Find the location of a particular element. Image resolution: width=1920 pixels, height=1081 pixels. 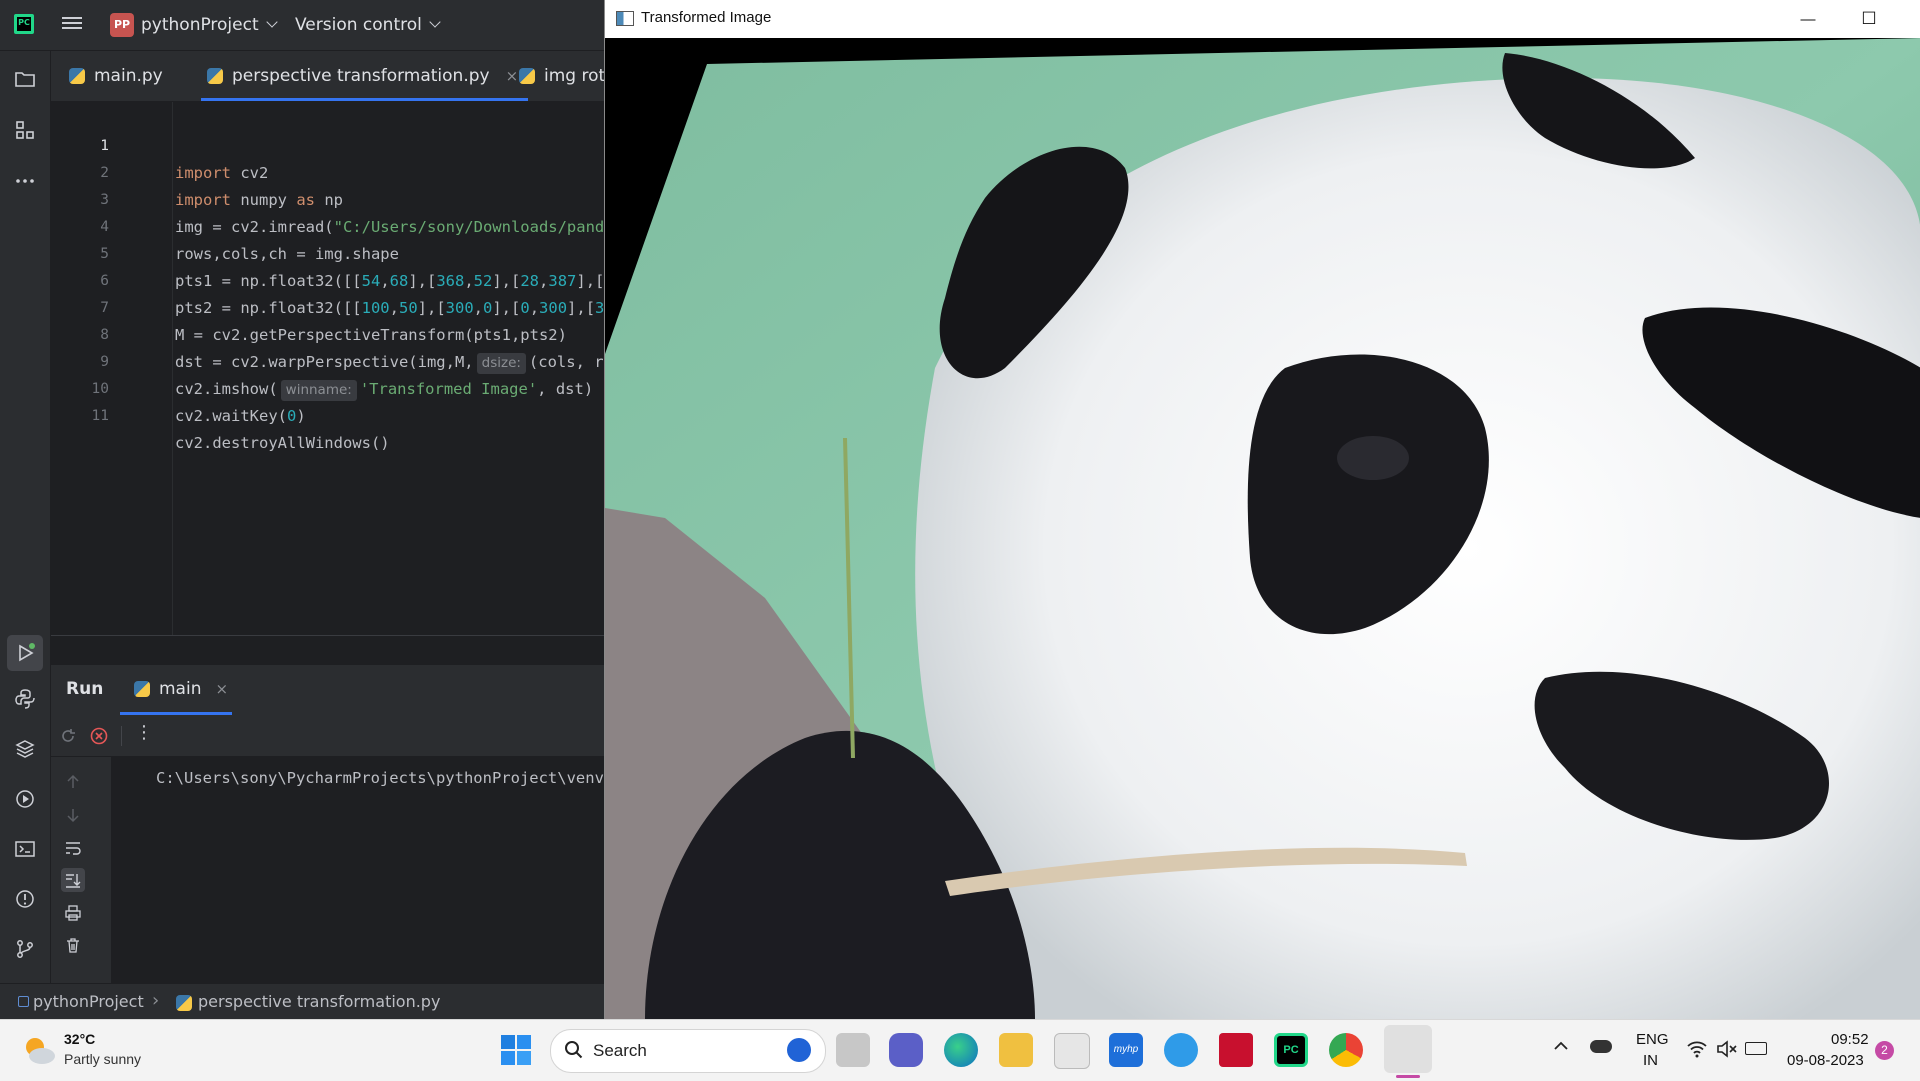

image-window-title-bar: Transformed Image — ☐ is located at coordinates (1262, 19).